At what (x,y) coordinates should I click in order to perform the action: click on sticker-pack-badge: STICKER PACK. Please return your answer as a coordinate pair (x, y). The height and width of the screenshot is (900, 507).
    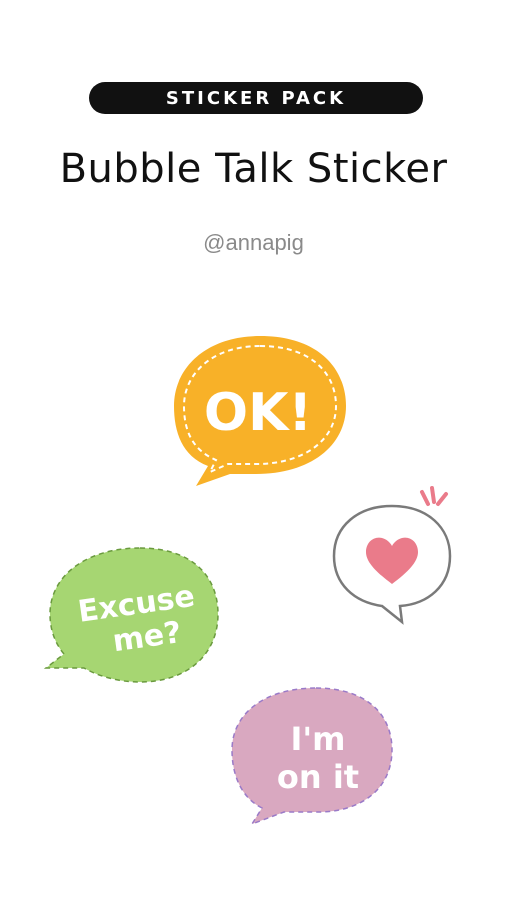
    Looking at the image, I should click on (256, 98).